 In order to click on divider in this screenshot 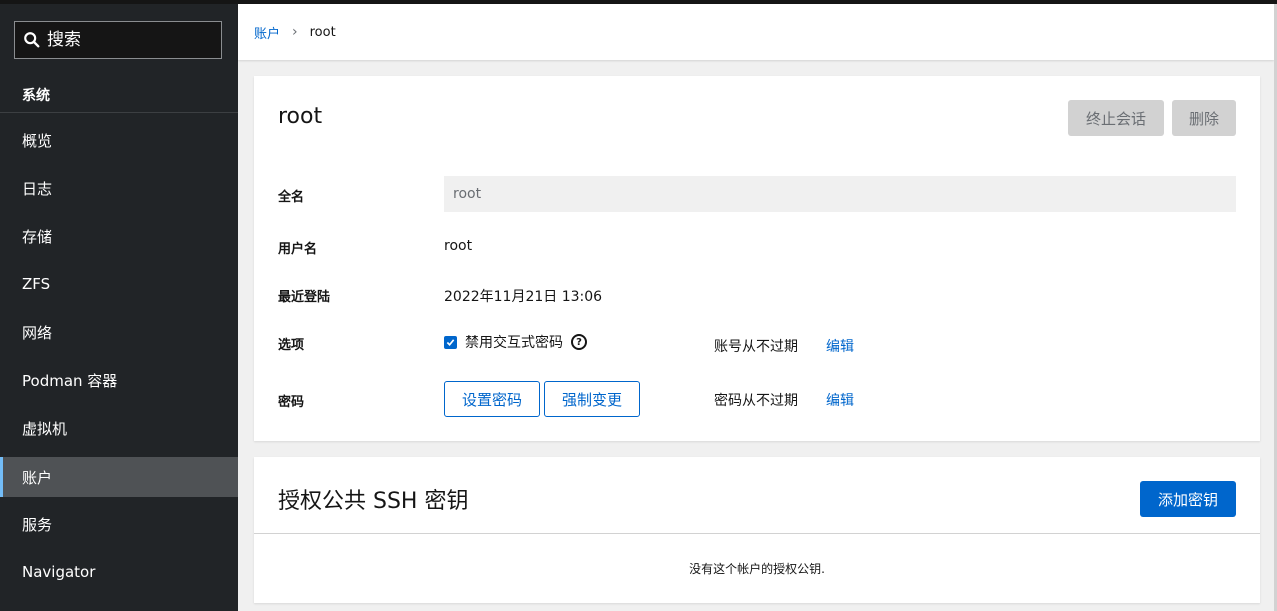, I will do `click(757, 533)`.